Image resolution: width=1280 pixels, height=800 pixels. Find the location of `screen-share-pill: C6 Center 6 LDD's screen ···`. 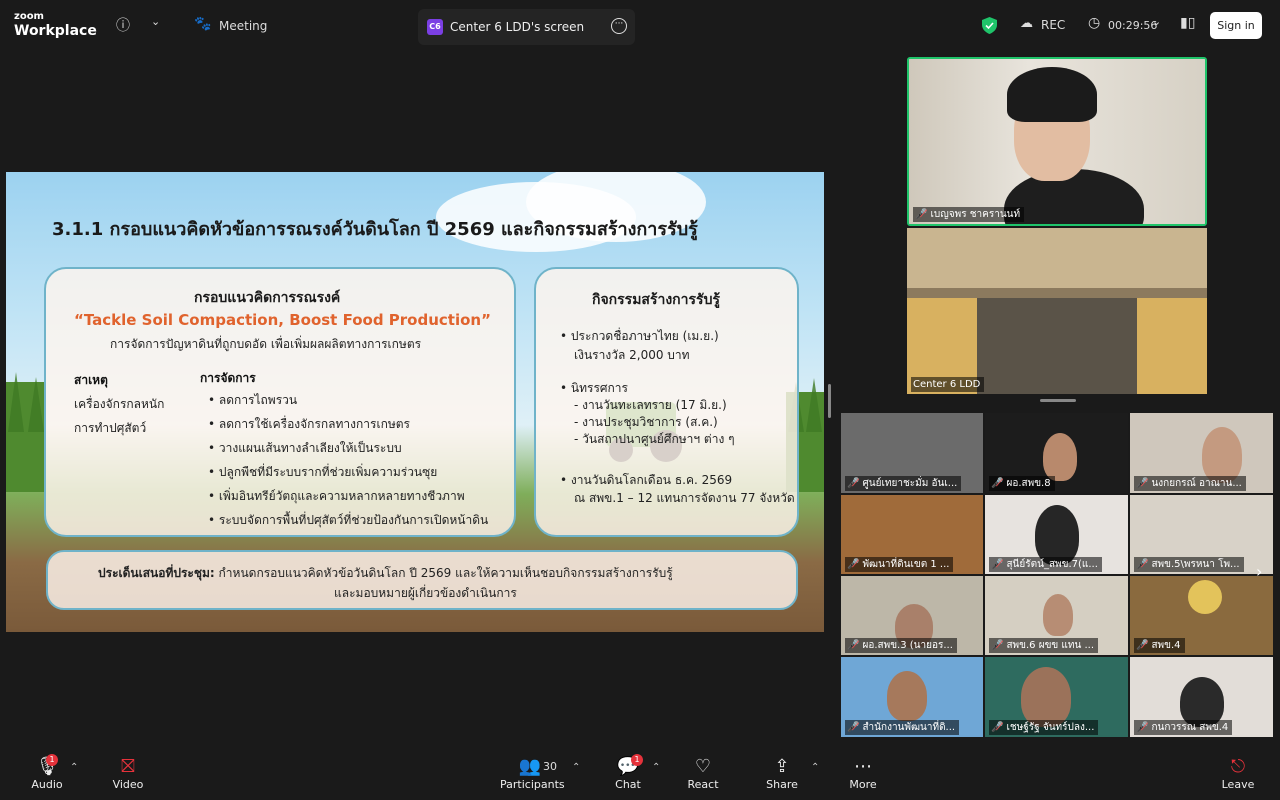

screen-share-pill: C6 Center 6 LDD's screen ··· is located at coordinates (526, 27).